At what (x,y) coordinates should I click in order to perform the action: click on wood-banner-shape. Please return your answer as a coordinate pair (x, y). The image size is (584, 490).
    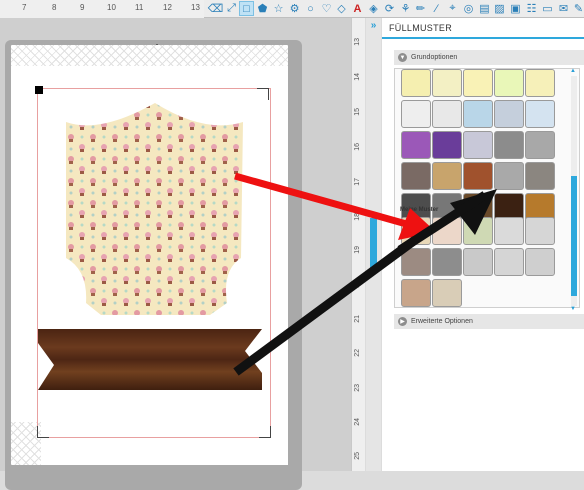
    Looking at the image, I should click on (150, 359).